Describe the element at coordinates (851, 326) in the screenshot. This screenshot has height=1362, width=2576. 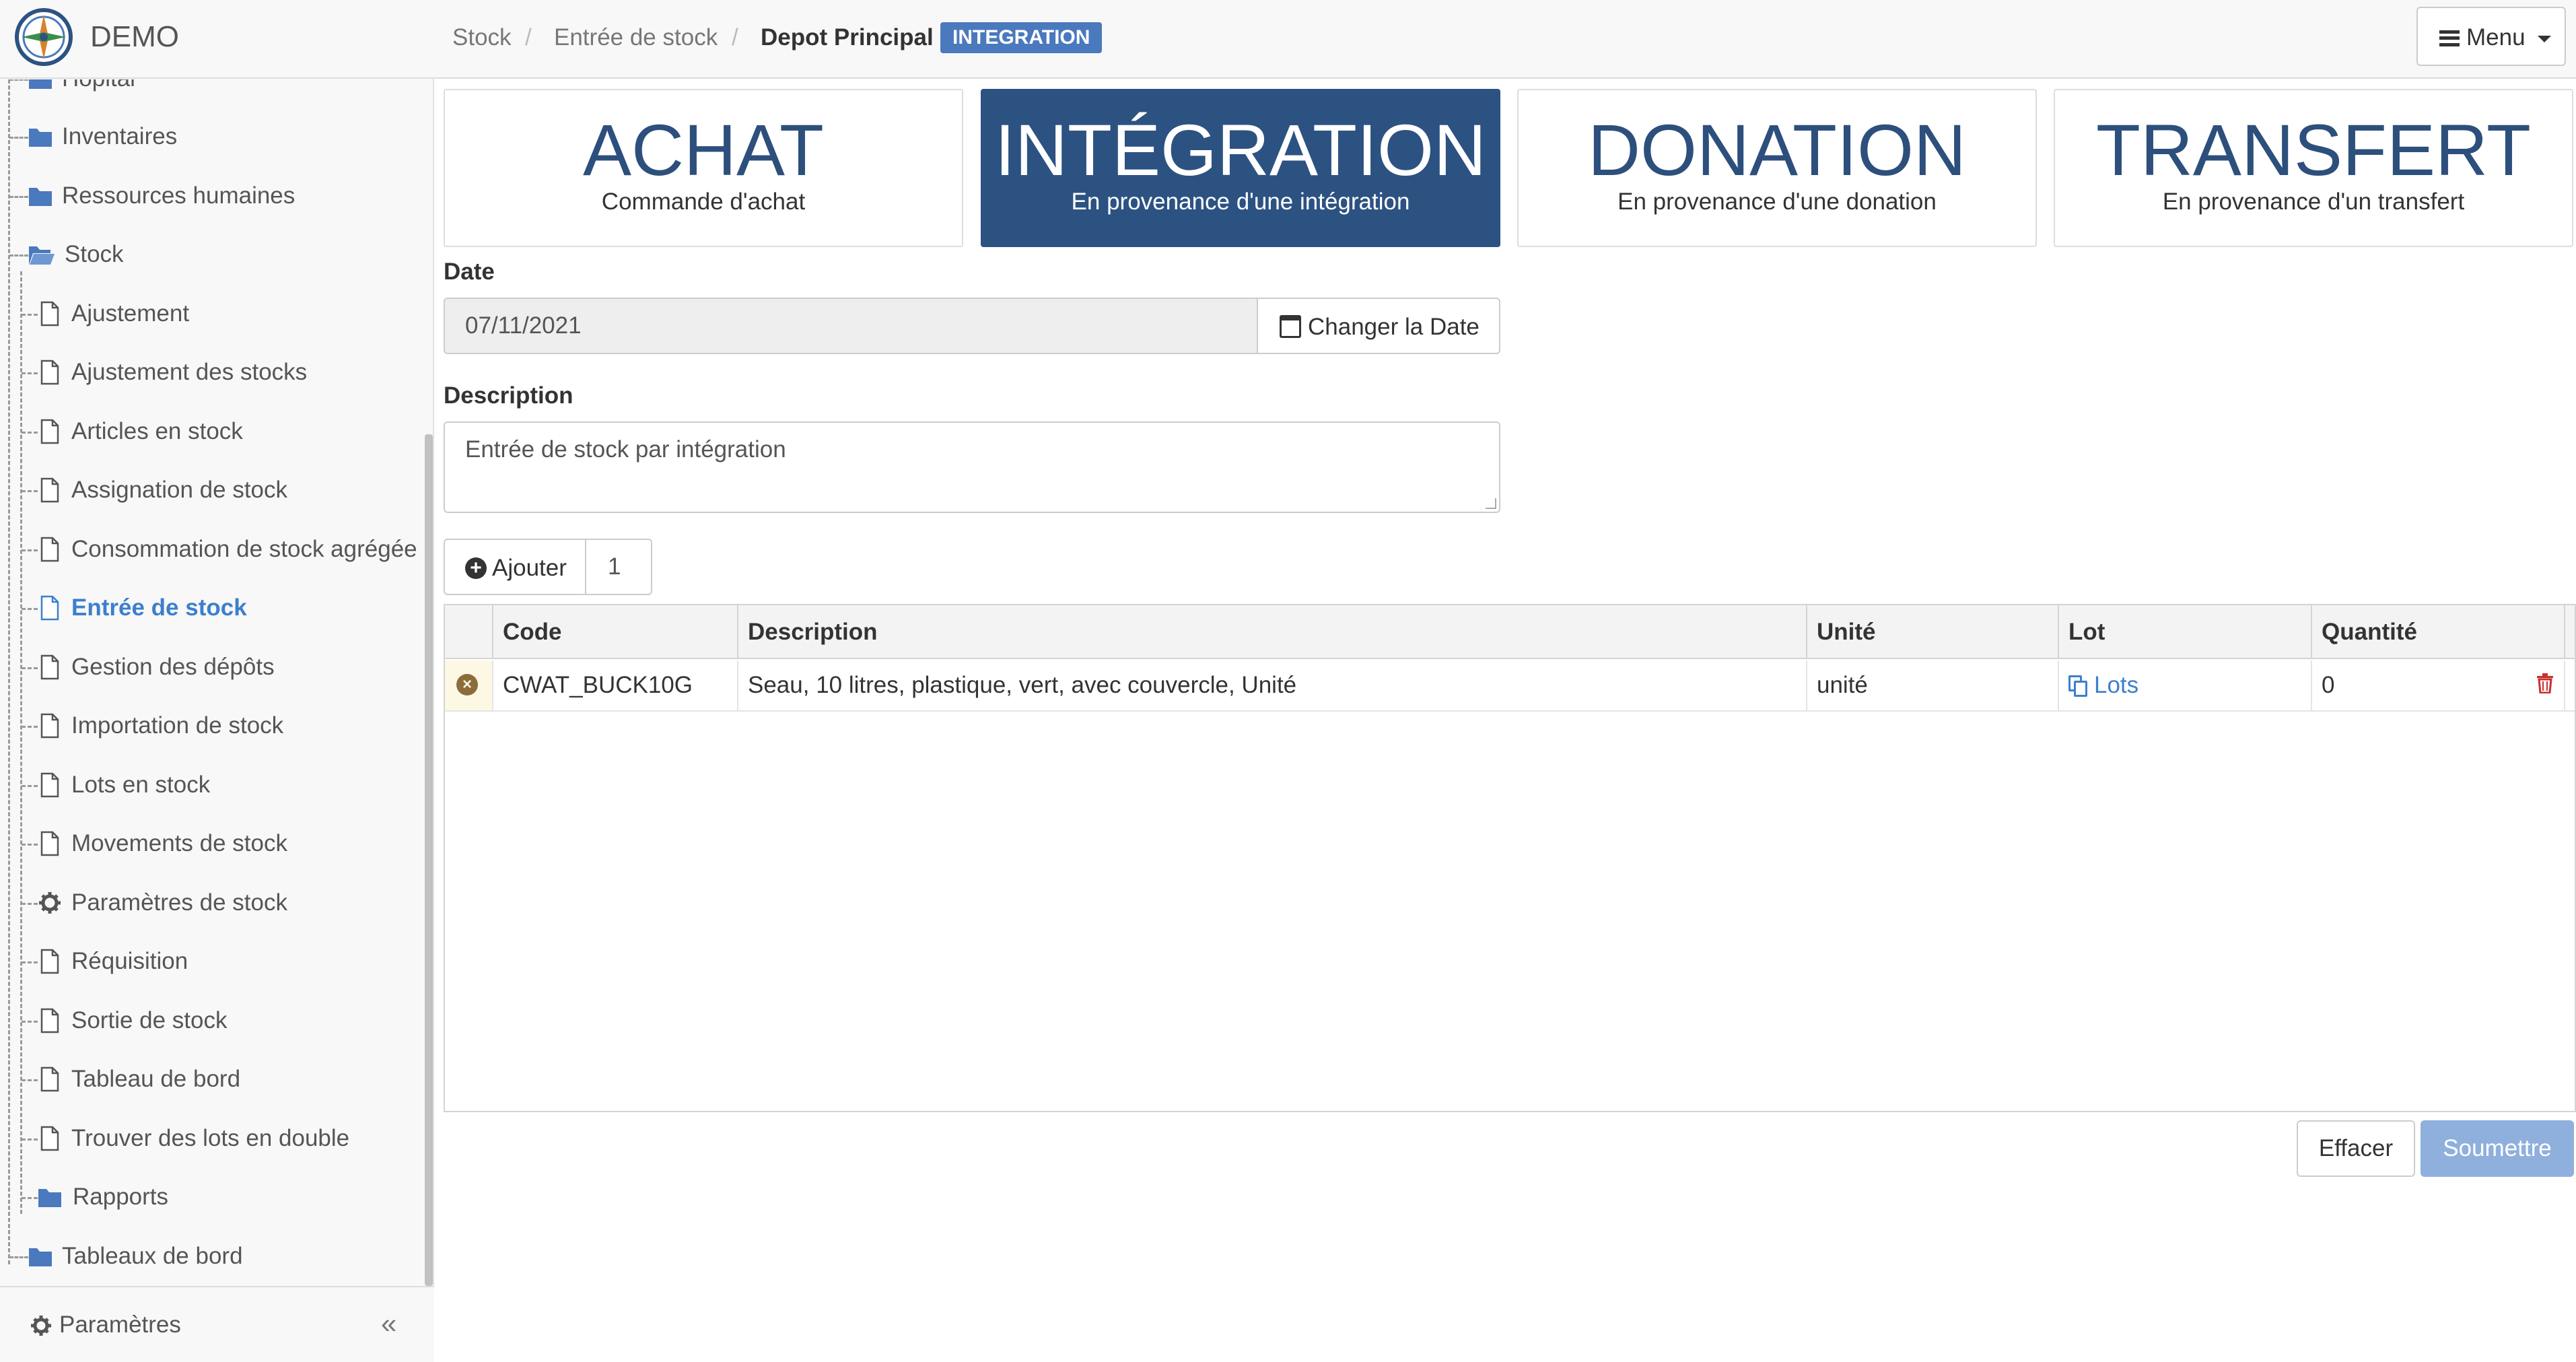
I see `date-field: 07/11/2021` at that location.